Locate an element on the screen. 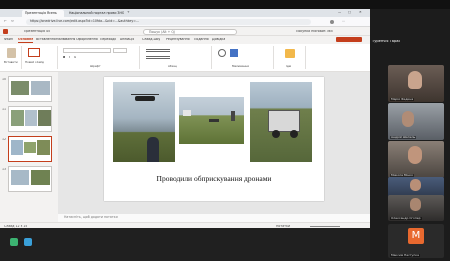 The height and width of the screenshot is (261, 450). tab-insert: Вставлення is located at coordinates (46, 39).